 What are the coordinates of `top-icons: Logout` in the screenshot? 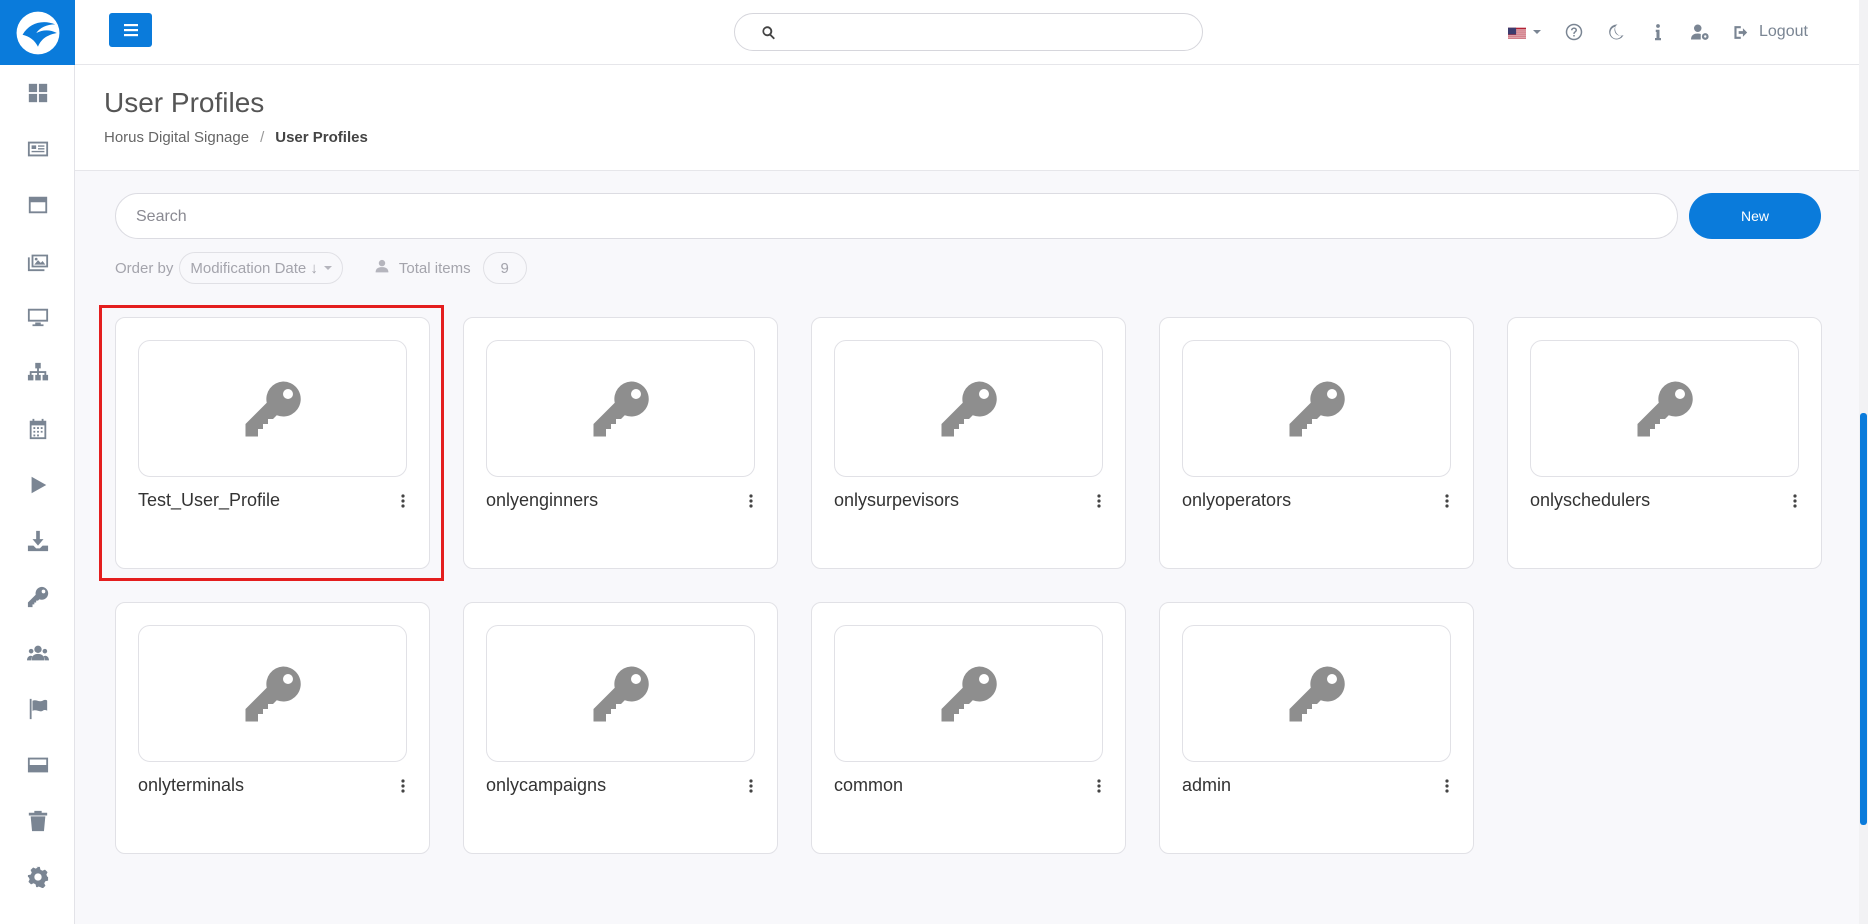 It's located at (1658, 32).